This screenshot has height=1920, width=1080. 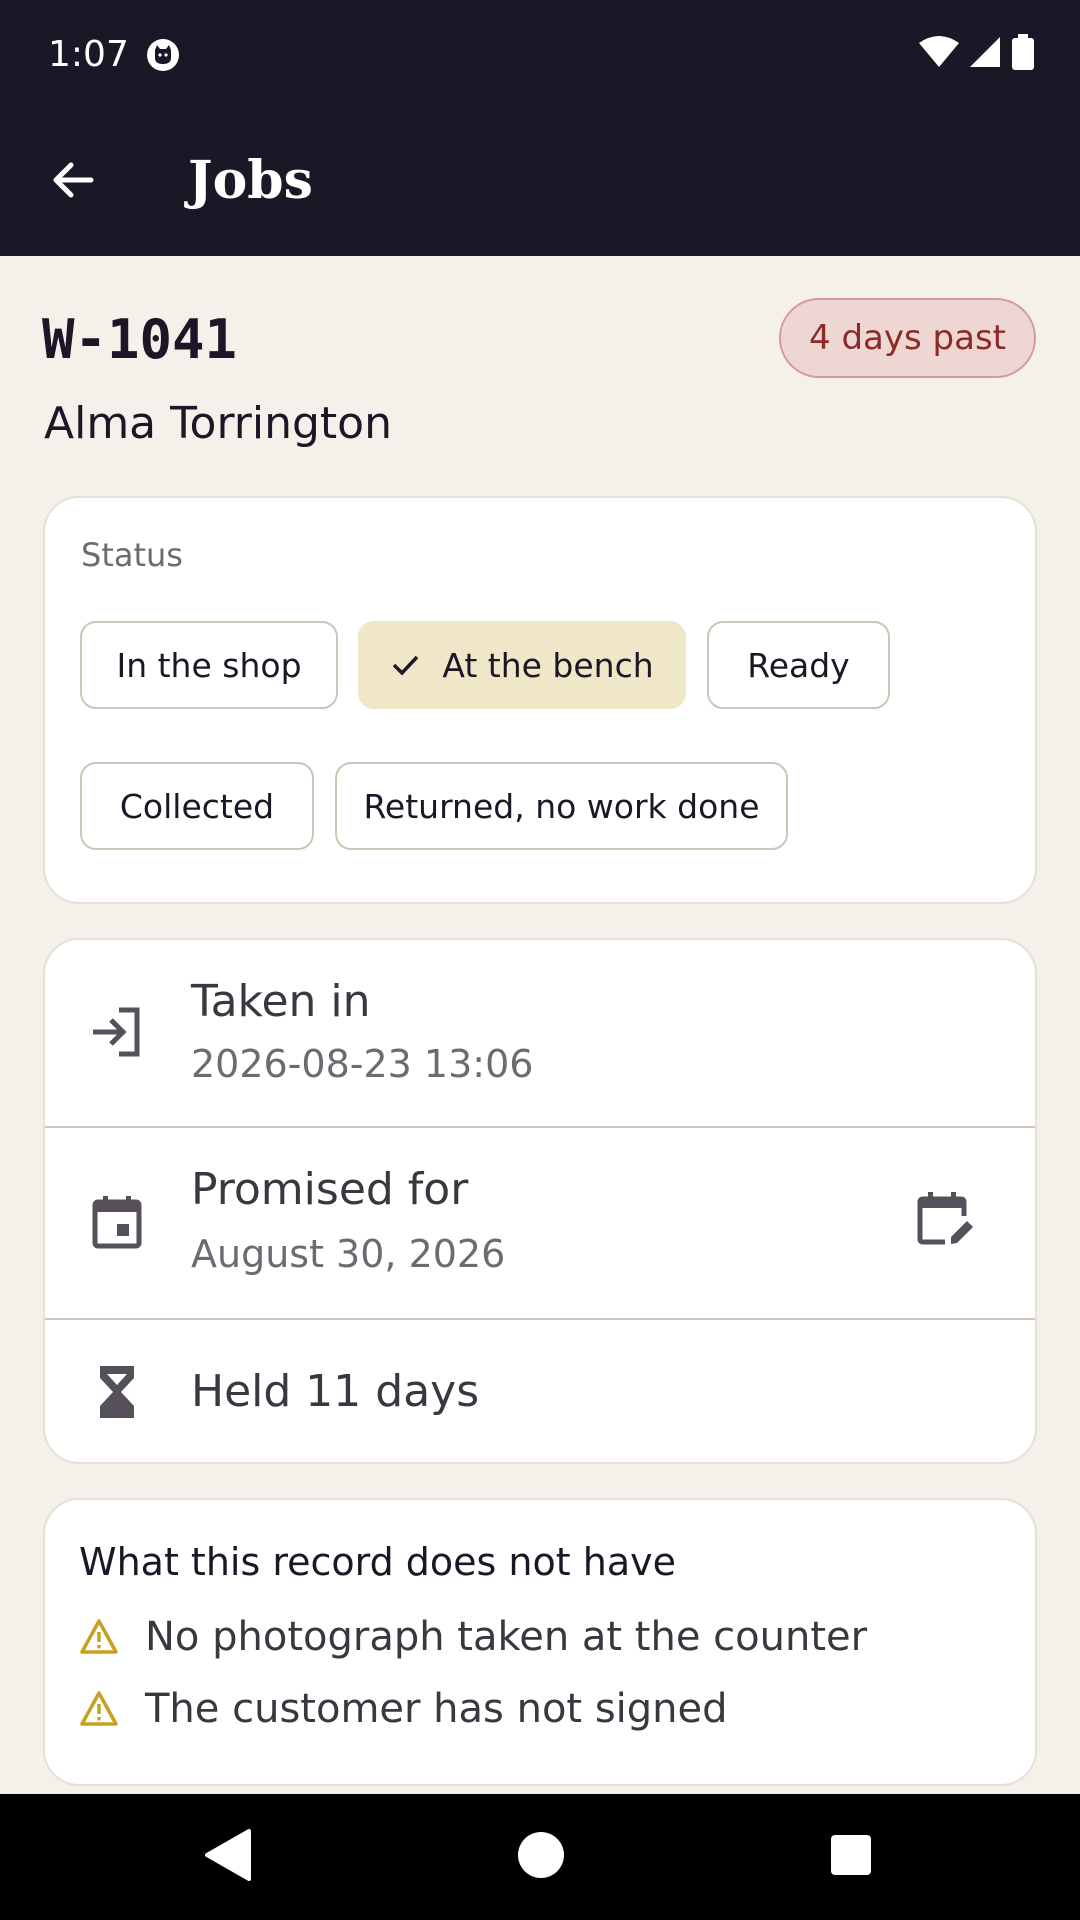 What do you see at coordinates (117, 1222) in the screenshot?
I see `calendar-icon` at bounding box center [117, 1222].